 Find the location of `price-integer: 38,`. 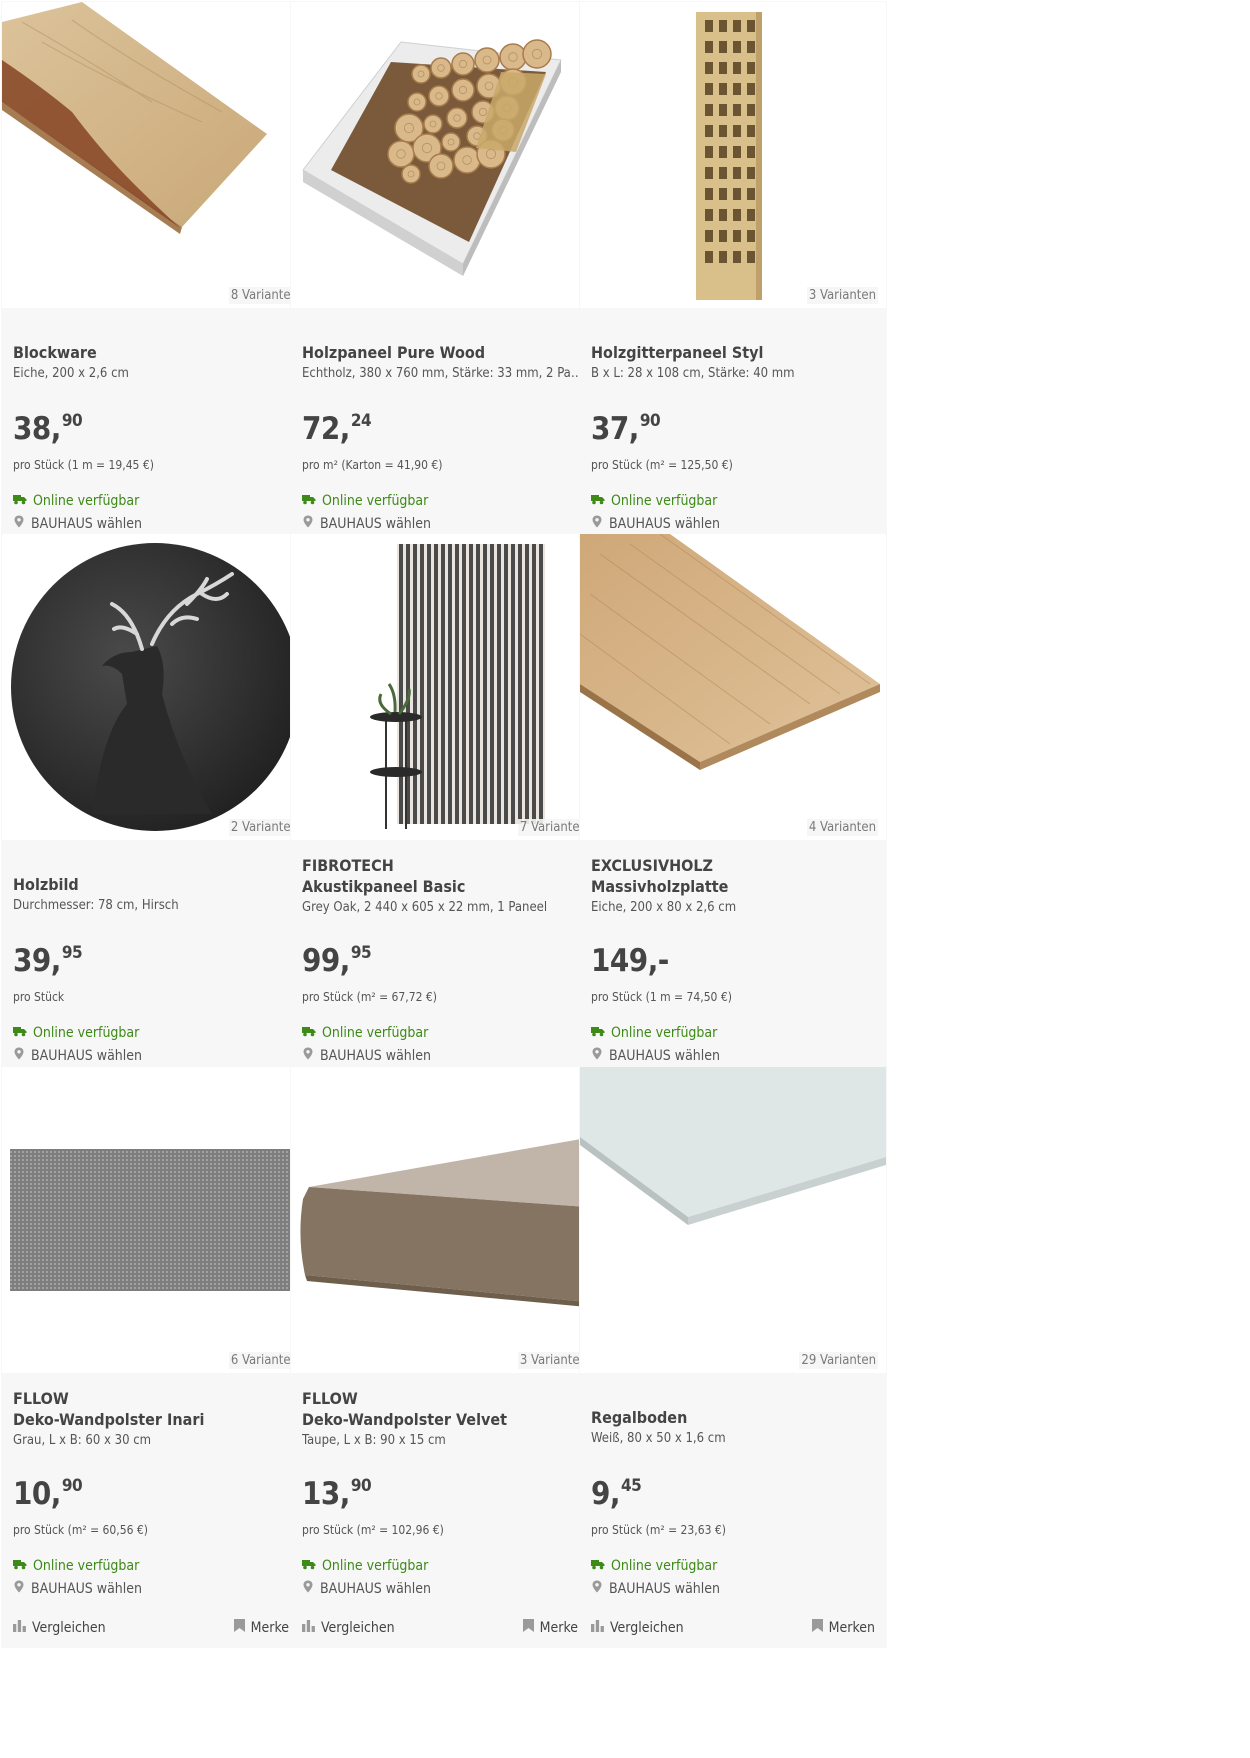

price-integer: 38, is located at coordinates (37, 429).